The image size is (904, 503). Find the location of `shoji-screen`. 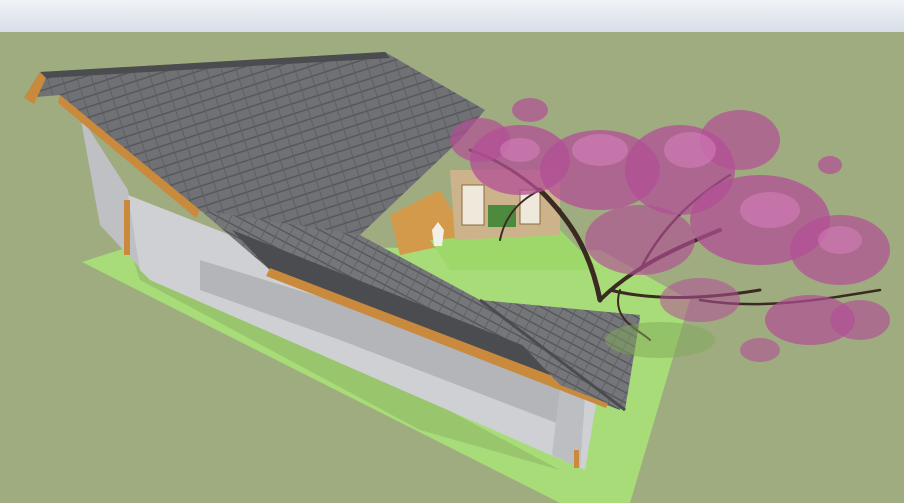

shoji-screen is located at coordinates (473, 205).